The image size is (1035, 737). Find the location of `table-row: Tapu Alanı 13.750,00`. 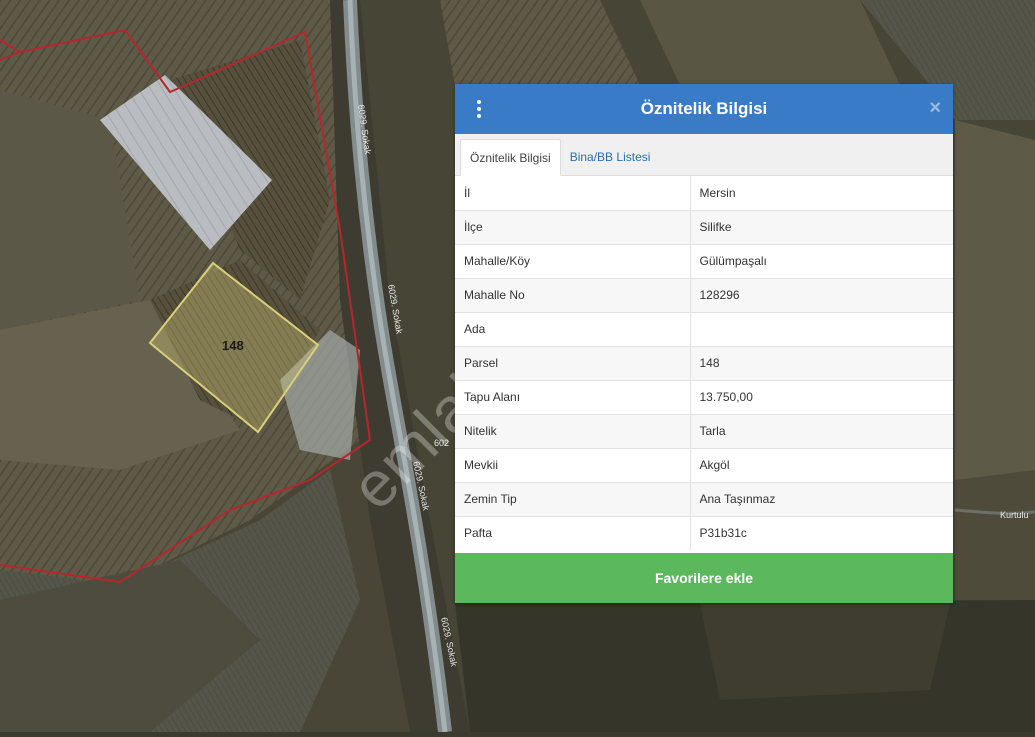

table-row: Tapu Alanı 13.750,00 is located at coordinates (704, 396).